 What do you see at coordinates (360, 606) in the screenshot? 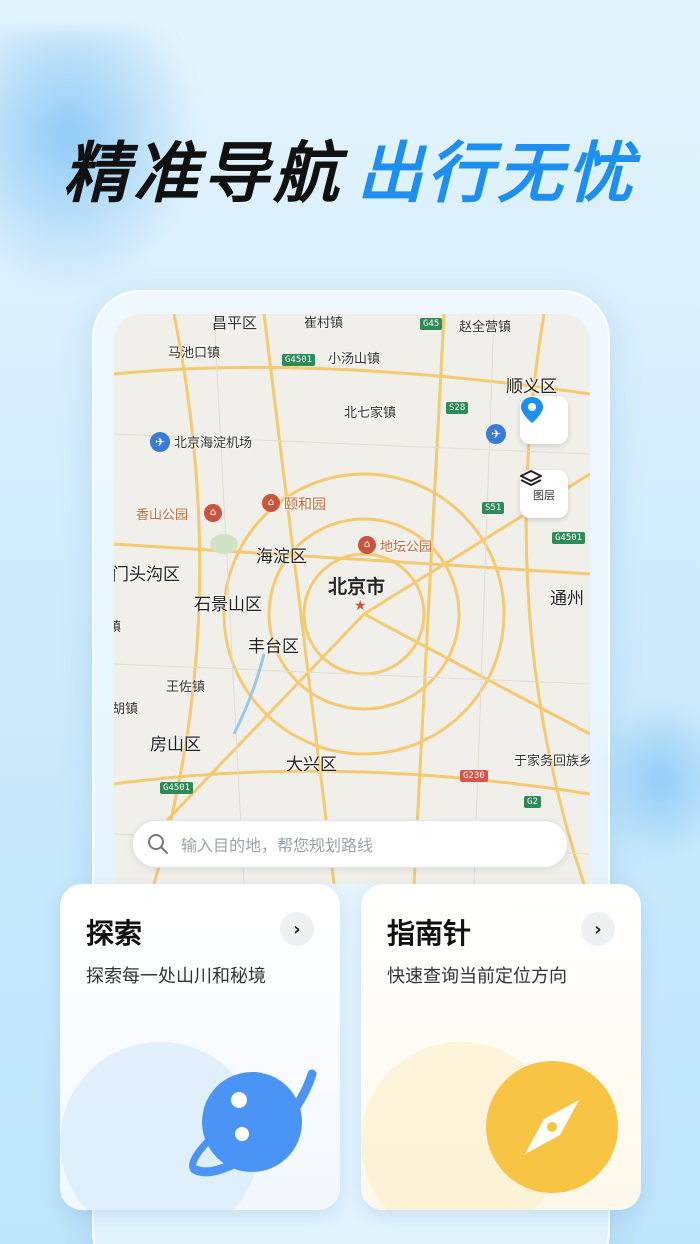
I see `capital-star-icon: ★` at bounding box center [360, 606].